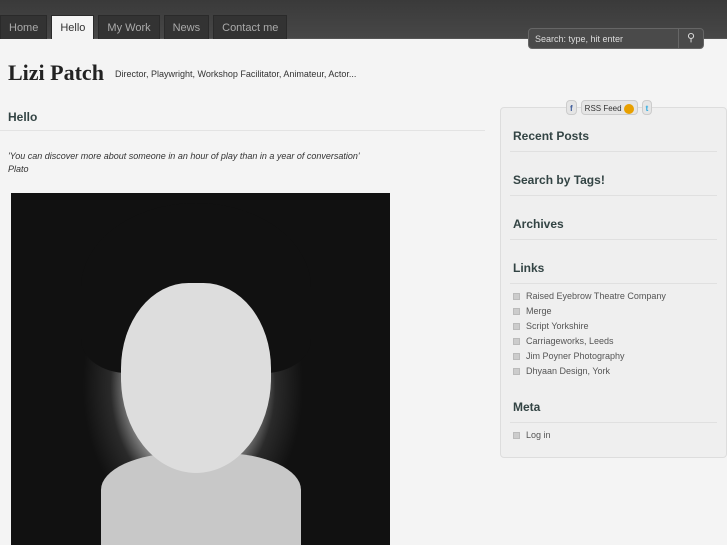 Image resolution: width=727 pixels, height=545 pixels. I want to click on link-item: Carriageworks, Leeds, so click(619, 341).